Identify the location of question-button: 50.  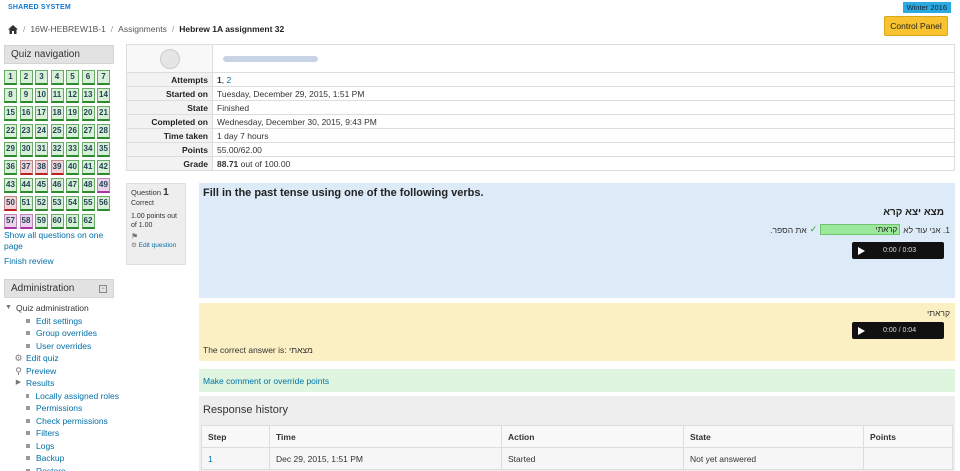
(10, 203).